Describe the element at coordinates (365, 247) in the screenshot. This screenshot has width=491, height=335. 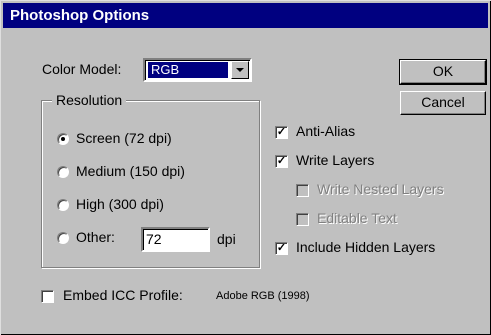
I see `include-hidden-layers-label: Include Hidden Layers` at that location.